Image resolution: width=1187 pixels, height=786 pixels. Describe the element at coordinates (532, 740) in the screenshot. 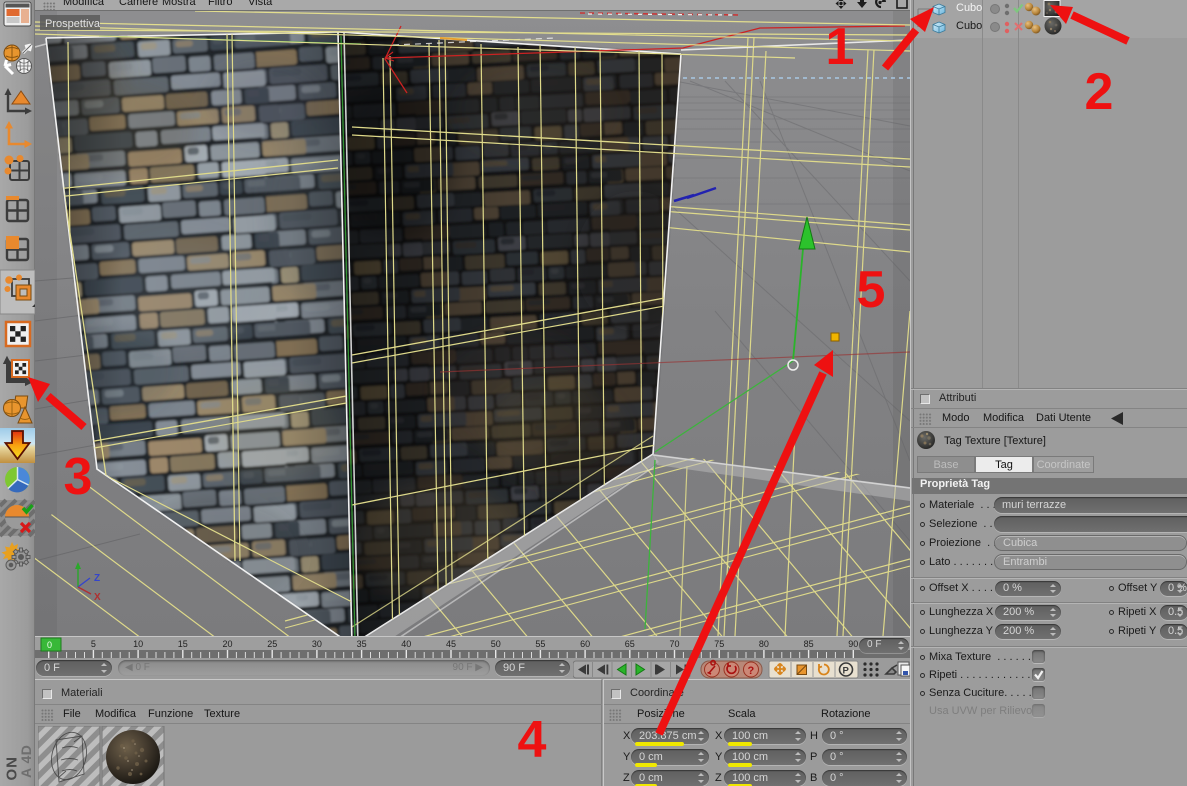

I see `svg-text: 4` at that location.